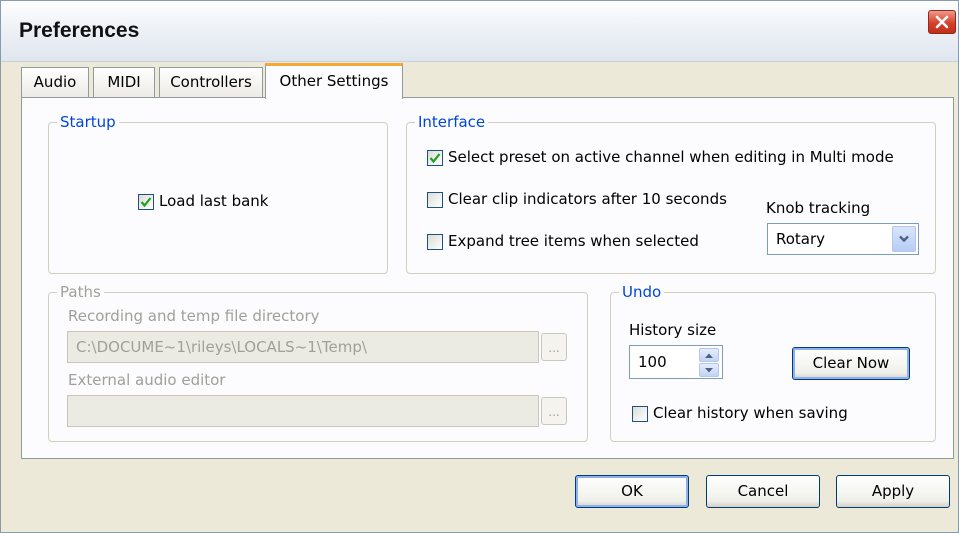 Image resolution: width=959 pixels, height=533 pixels. Describe the element at coordinates (147, 380) in the screenshot. I see `external-editor-label: External audio editor` at that location.